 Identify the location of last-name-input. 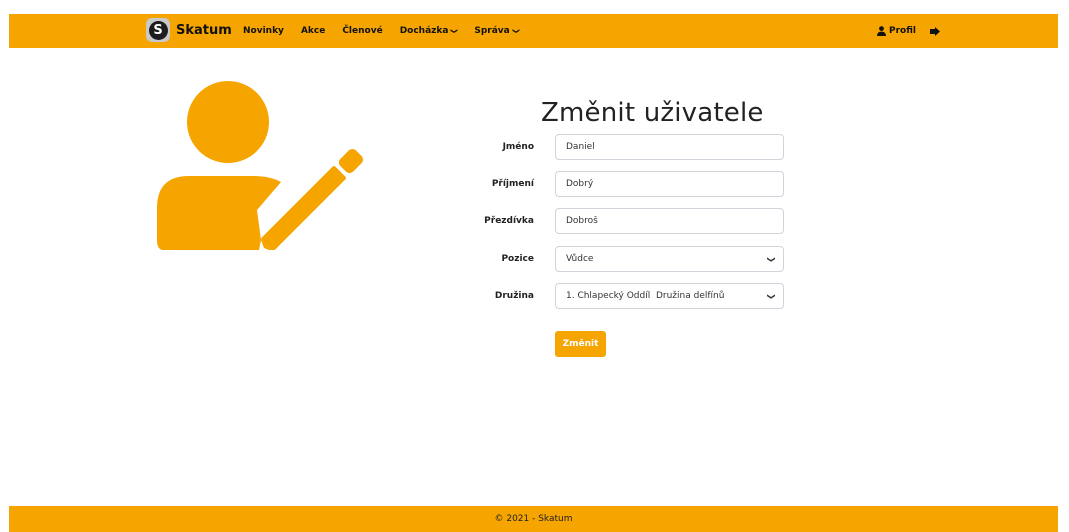
(669, 184).